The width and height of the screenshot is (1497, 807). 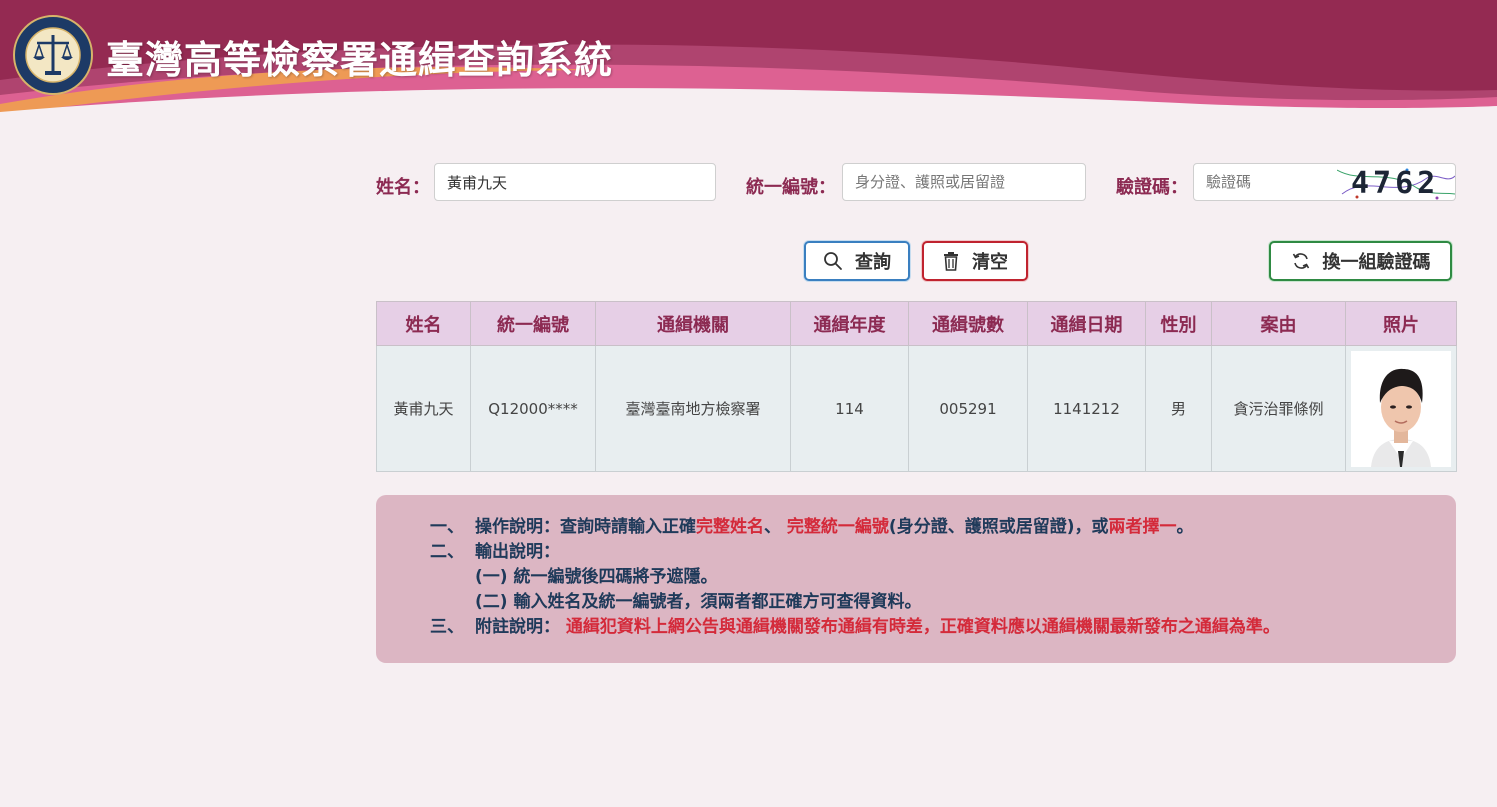 What do you see at coordinates (791, 187) in the screenshot?
I see `id-number-label: 統一編號：` at bounding box center [791, 187].